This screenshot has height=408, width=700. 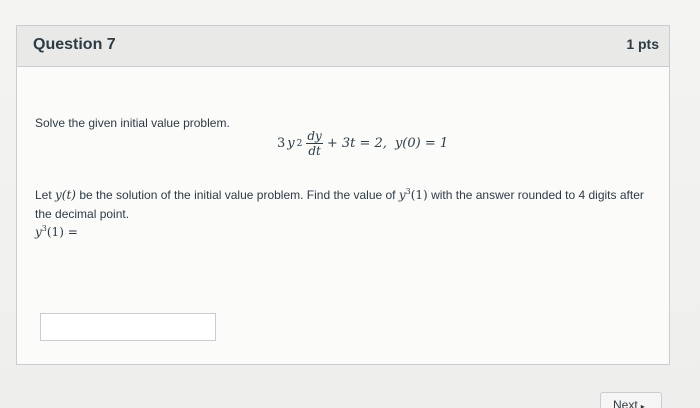 What do you see at coordinates (625, 403) in the screenshot?
I see `next-button-label: Next` at bounding box center [625, 403].